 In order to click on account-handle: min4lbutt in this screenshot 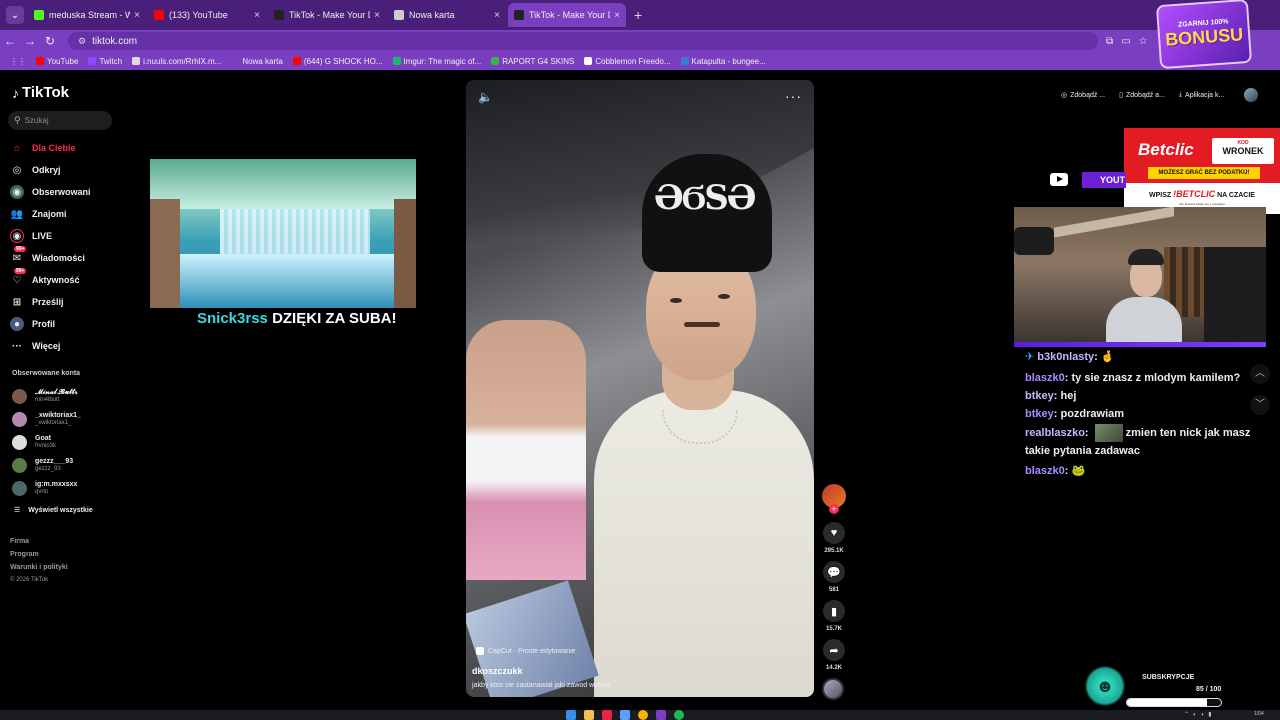, I will do `click(47, 400)`.